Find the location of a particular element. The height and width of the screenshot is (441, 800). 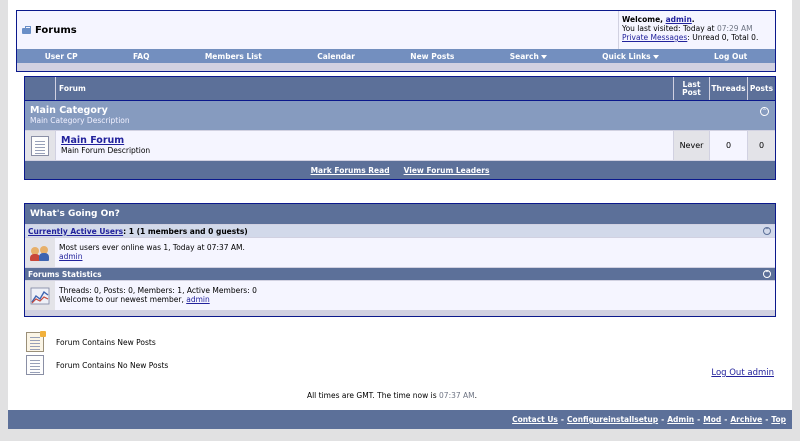

forum-name-link: Main Forum is located at coordinates (364, 140).